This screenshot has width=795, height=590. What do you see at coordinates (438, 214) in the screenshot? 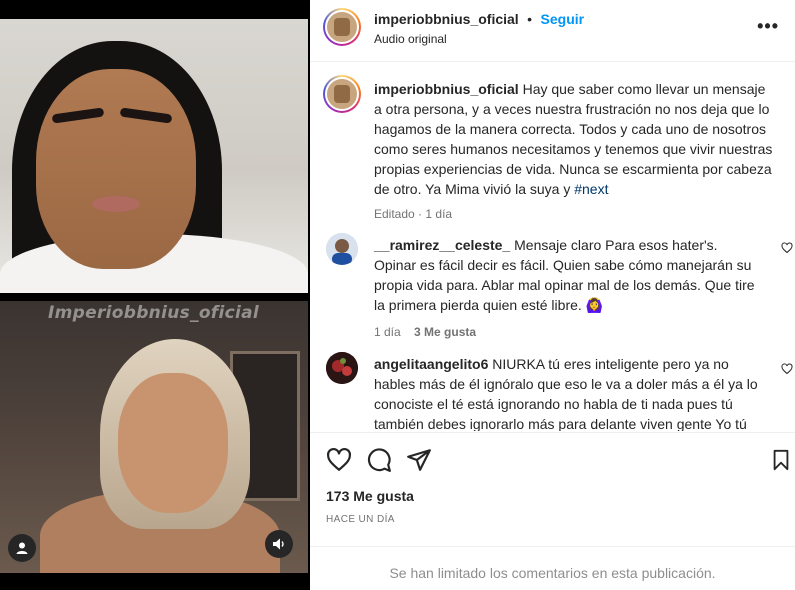
I see `caption-time: 1 día` at bounding box center [438, 214].